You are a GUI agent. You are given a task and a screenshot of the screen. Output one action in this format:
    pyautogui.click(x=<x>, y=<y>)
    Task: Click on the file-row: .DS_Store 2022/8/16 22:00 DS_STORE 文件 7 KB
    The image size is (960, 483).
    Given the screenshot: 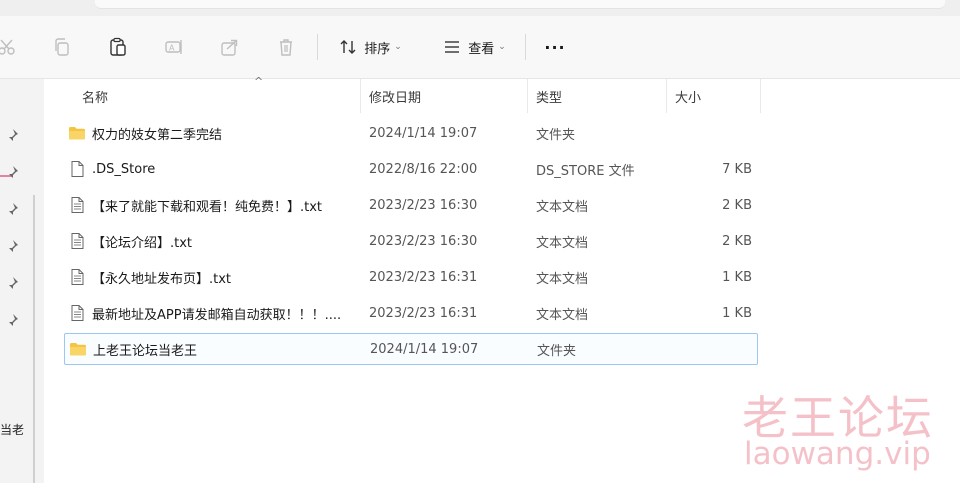 What is the action you would take?
    pyautogui.click(x=410, y=169)
    